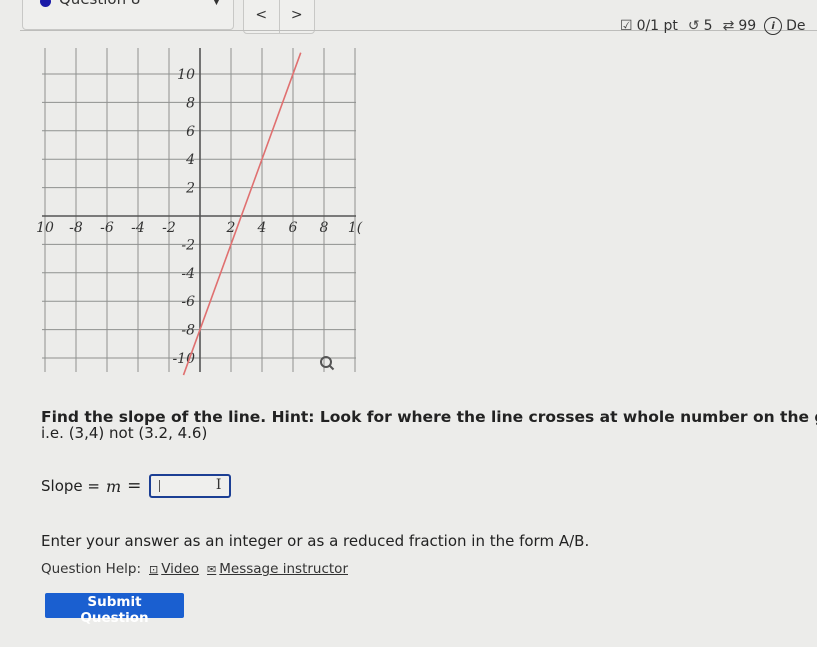 This screenshot has height=647, width=817. I want to click on slope-label: Slope =, so click(70, 486).